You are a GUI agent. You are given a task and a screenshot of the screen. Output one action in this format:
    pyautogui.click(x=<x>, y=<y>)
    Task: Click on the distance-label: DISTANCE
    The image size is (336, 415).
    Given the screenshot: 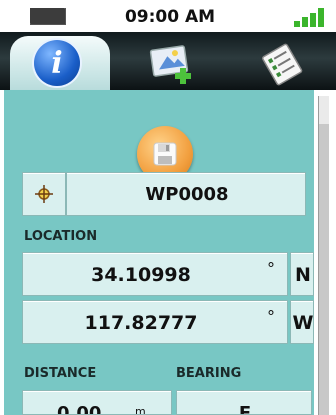 What is the action you would take?
    pyautogui.click(x=60, y=373)
    